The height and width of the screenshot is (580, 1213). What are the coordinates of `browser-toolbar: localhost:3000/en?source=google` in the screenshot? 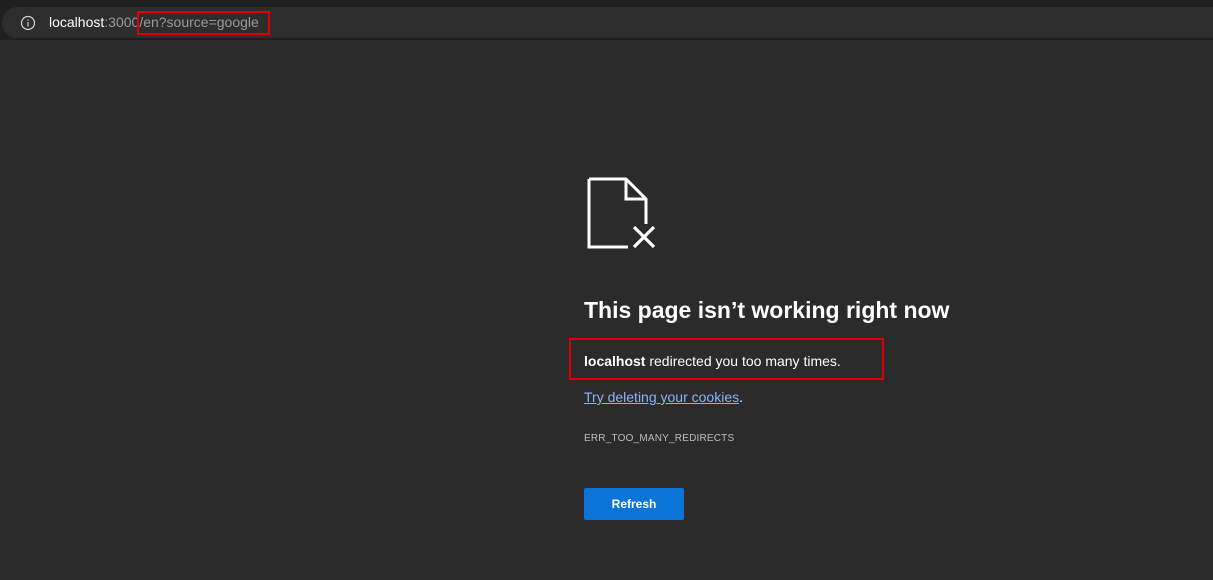 It's located at (606, 20).